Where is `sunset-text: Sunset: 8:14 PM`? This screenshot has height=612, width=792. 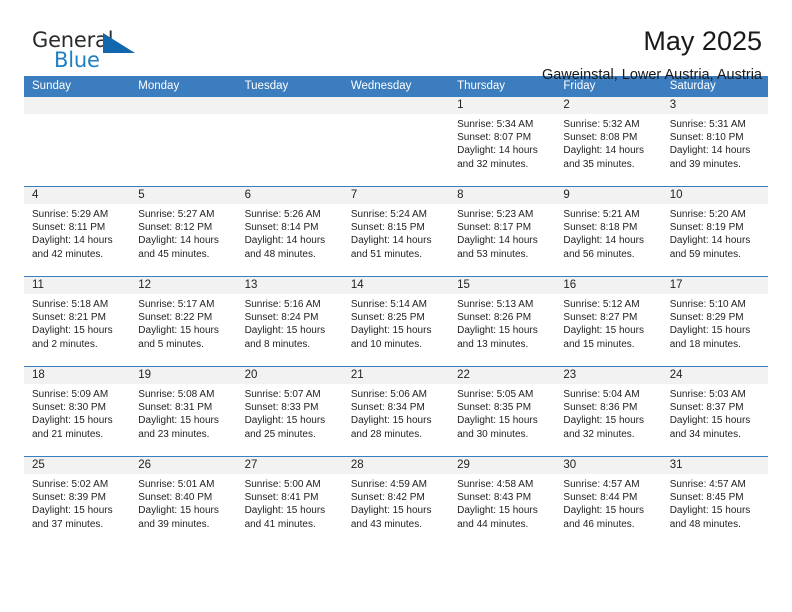 sunset-text: Sunset: 8:14 PM is located at coordinates (281, 228).